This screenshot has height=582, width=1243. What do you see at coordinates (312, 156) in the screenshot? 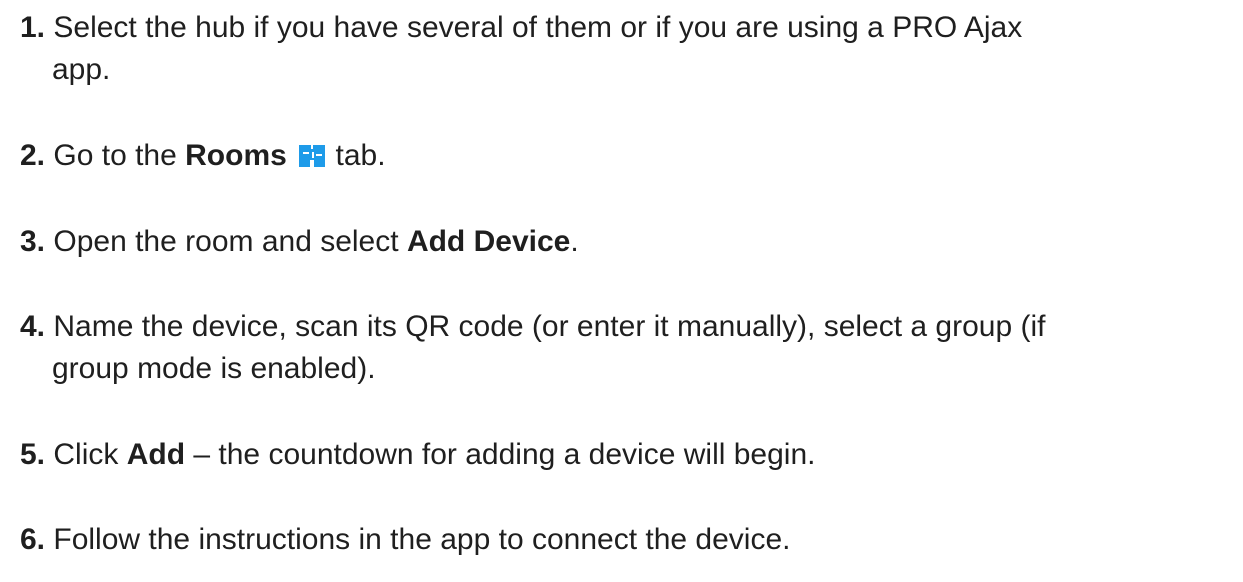
I see `rooms-icon` at bounding box center [312, 156].